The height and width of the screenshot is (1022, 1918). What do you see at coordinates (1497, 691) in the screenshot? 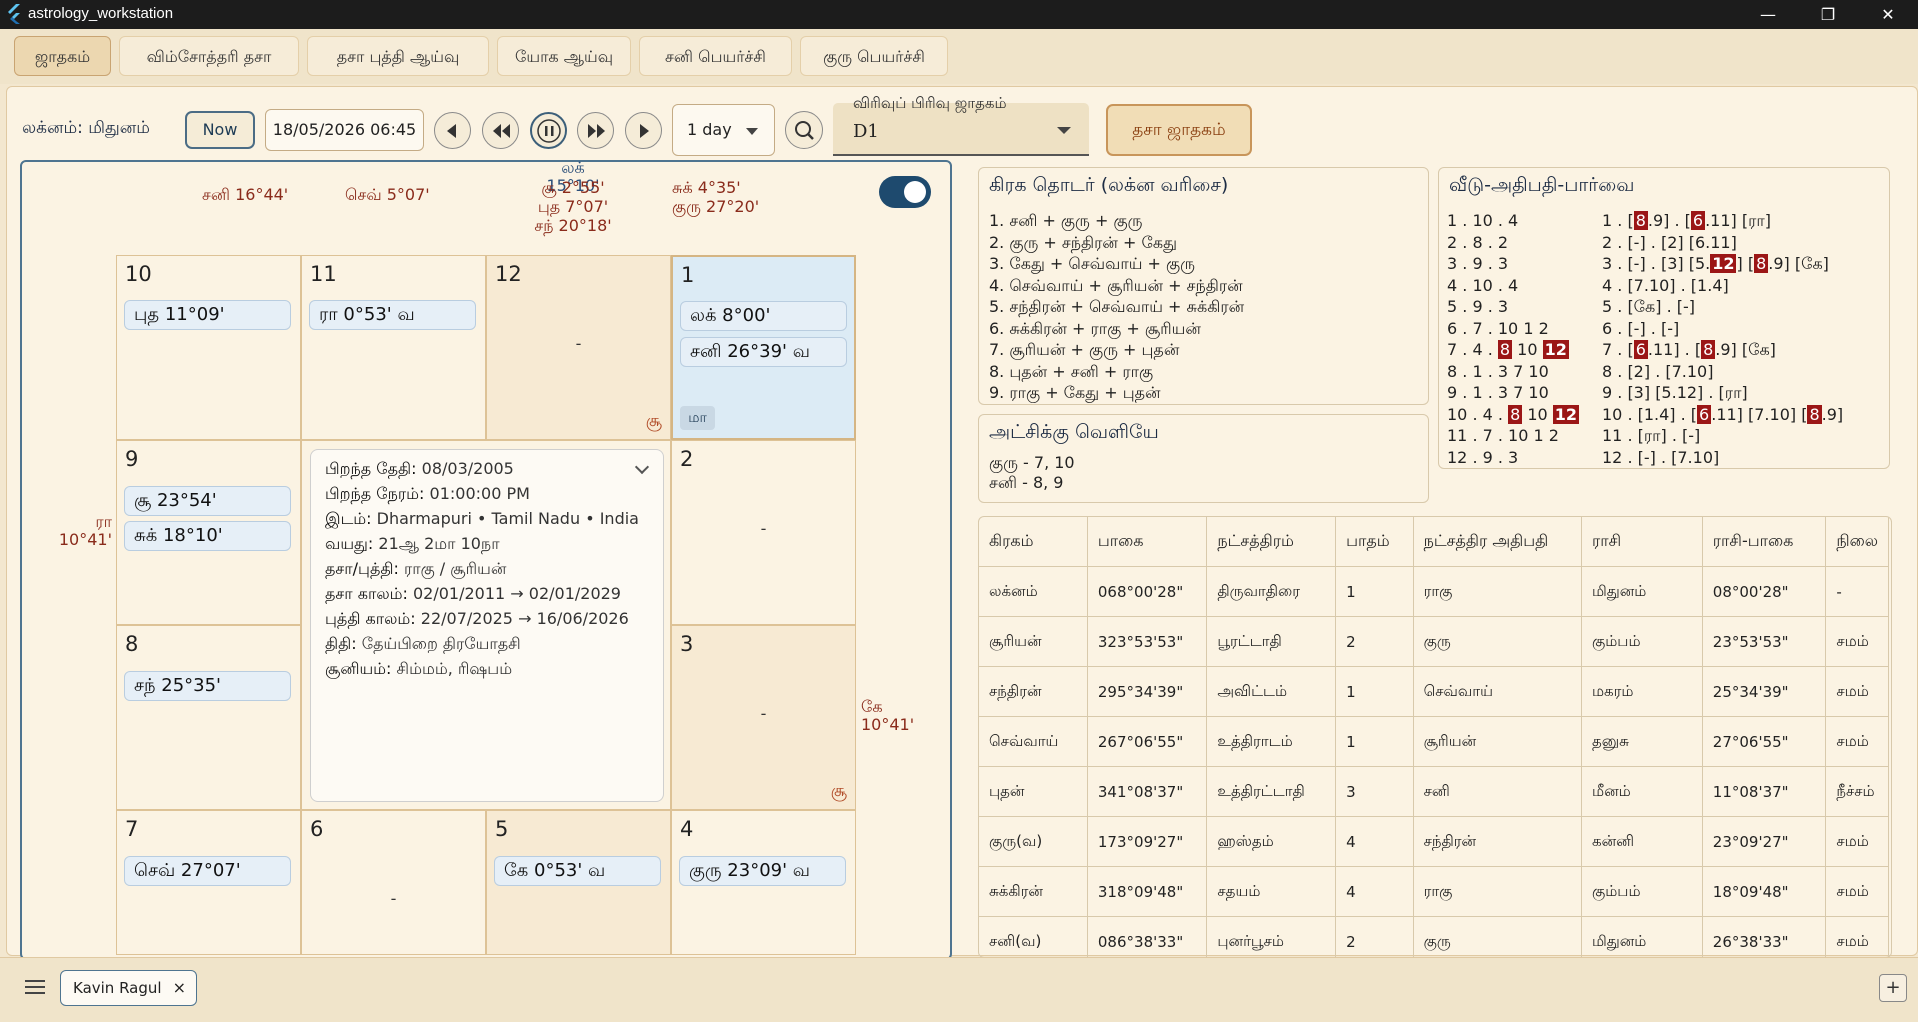
I see `table-cell: செவ்வாய்` at bounding box center [1497, 691].